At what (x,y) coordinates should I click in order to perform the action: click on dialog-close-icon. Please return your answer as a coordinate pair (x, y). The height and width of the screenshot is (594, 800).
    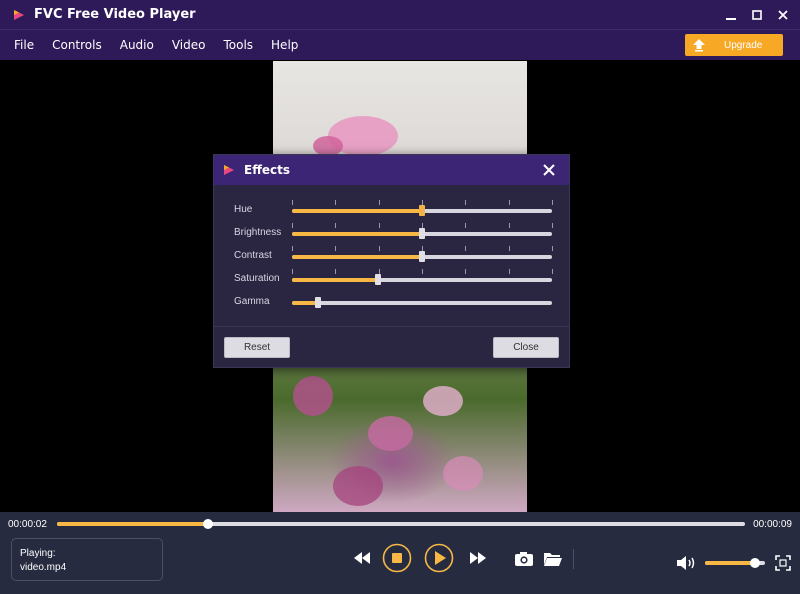
    Looking at the image, I should click on (549, 170).